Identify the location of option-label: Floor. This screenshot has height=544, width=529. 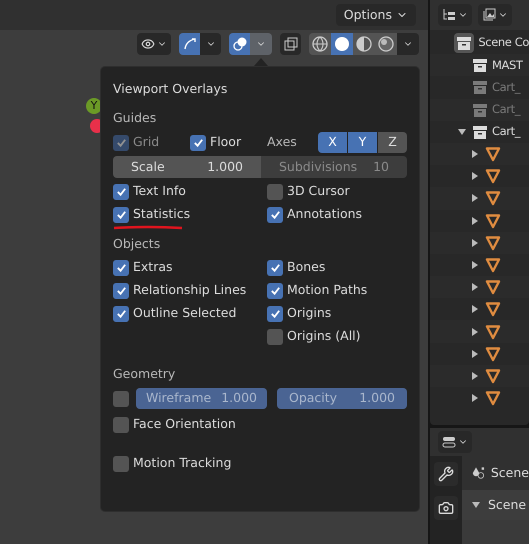
(226, 142).